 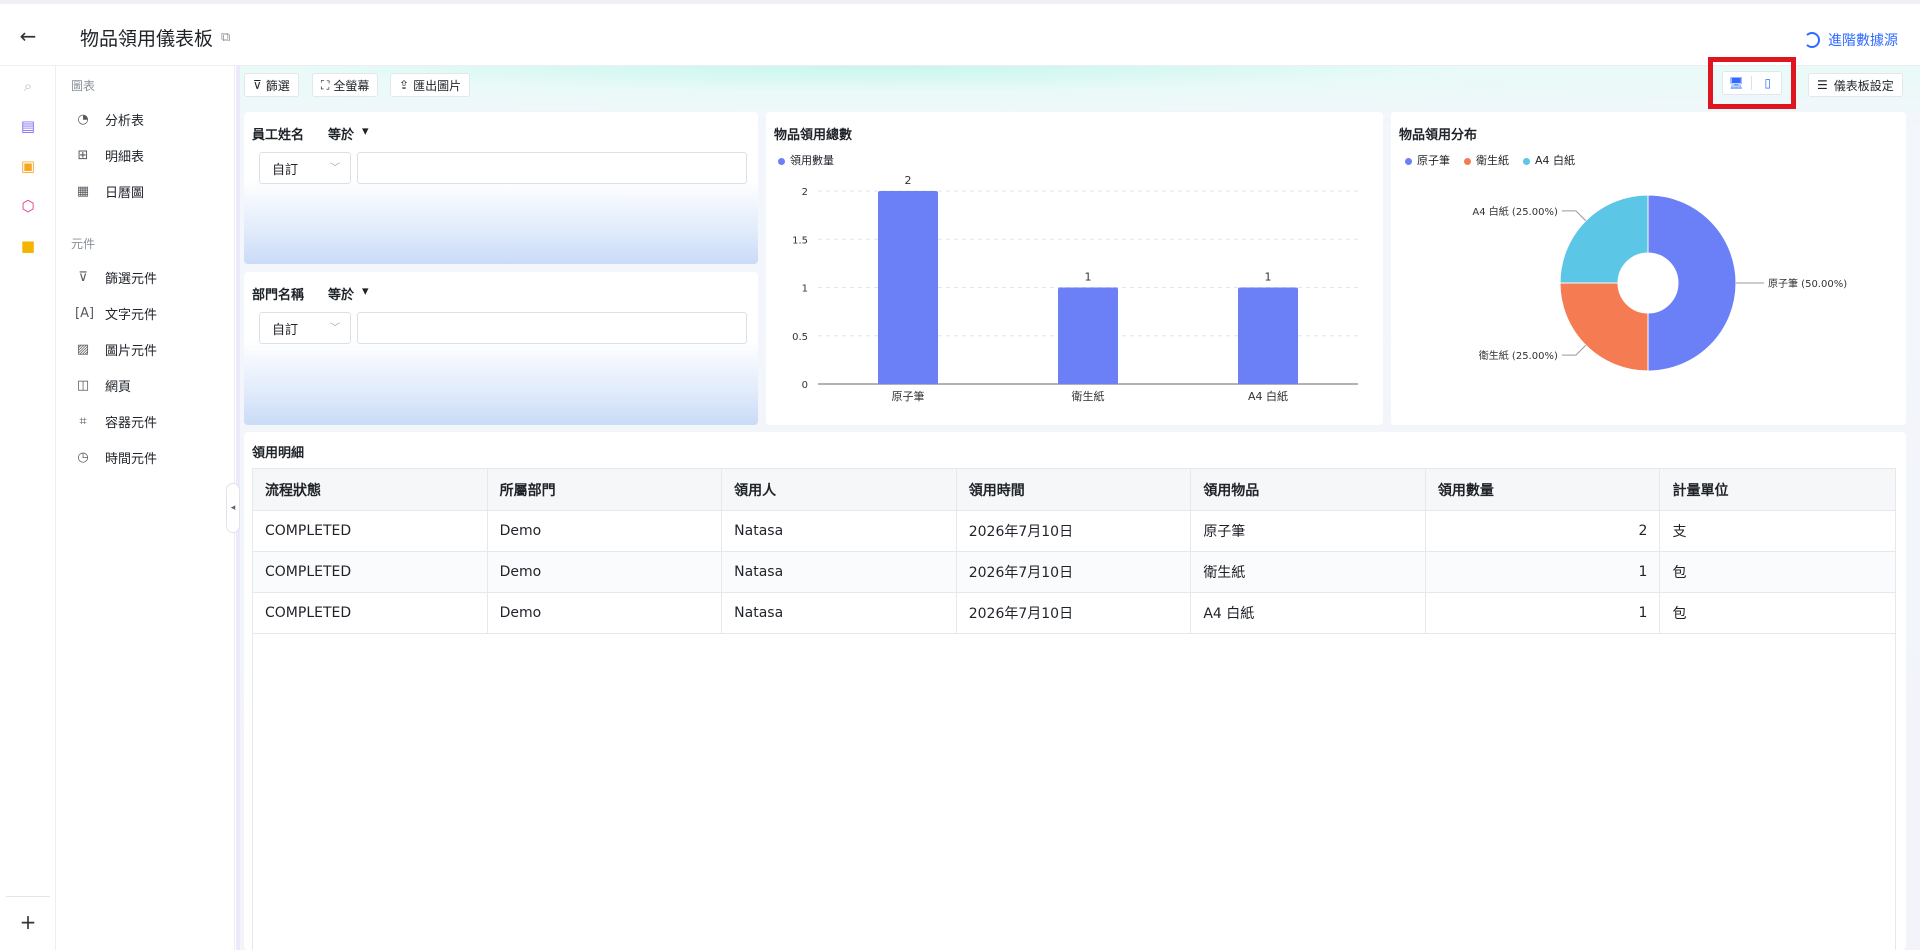 What do you see at coordinates (28, 246) in the screenshot?
I see `folder-icon: ■` at bounding box center [28, 246].